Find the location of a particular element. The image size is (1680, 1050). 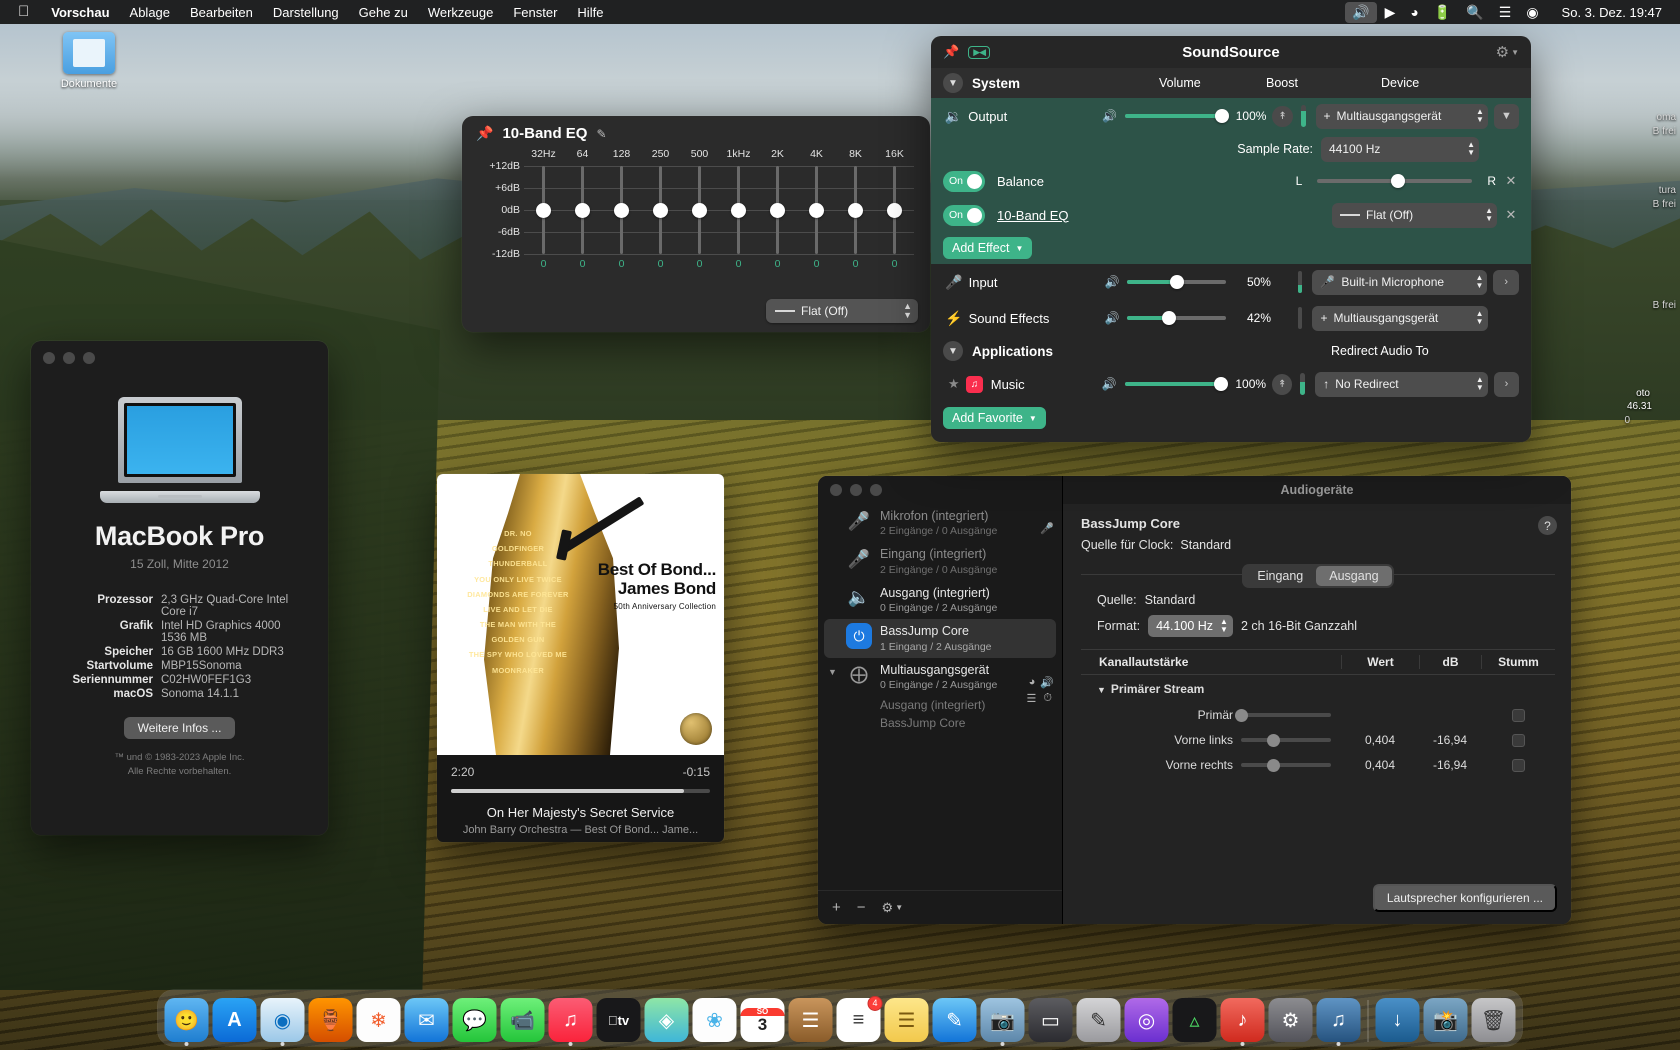

dock-item-finder: 🙂 is located at coordinates (186, 1022).